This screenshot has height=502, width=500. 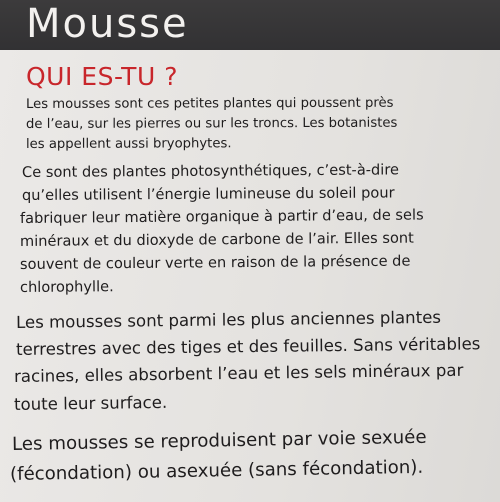 What do you see at coordinates (102, 76) in the screenshot?
I see `section-heading: QUI ES-TU ?` at bounding box center [102, 76].